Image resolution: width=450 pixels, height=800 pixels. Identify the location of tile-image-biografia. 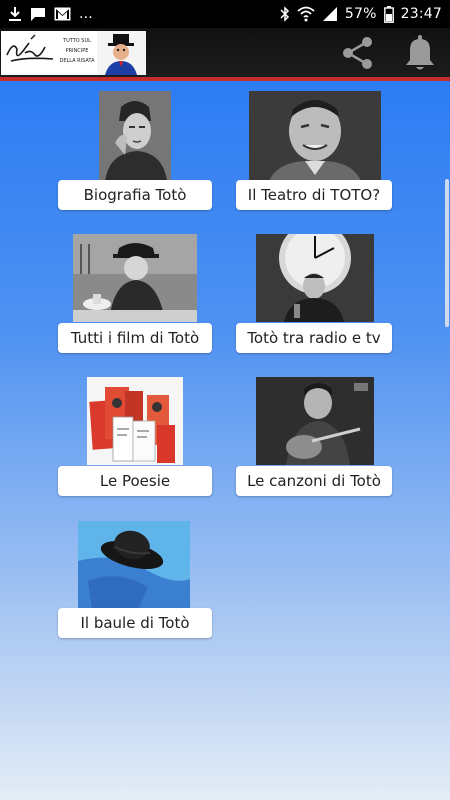
(135, 136).